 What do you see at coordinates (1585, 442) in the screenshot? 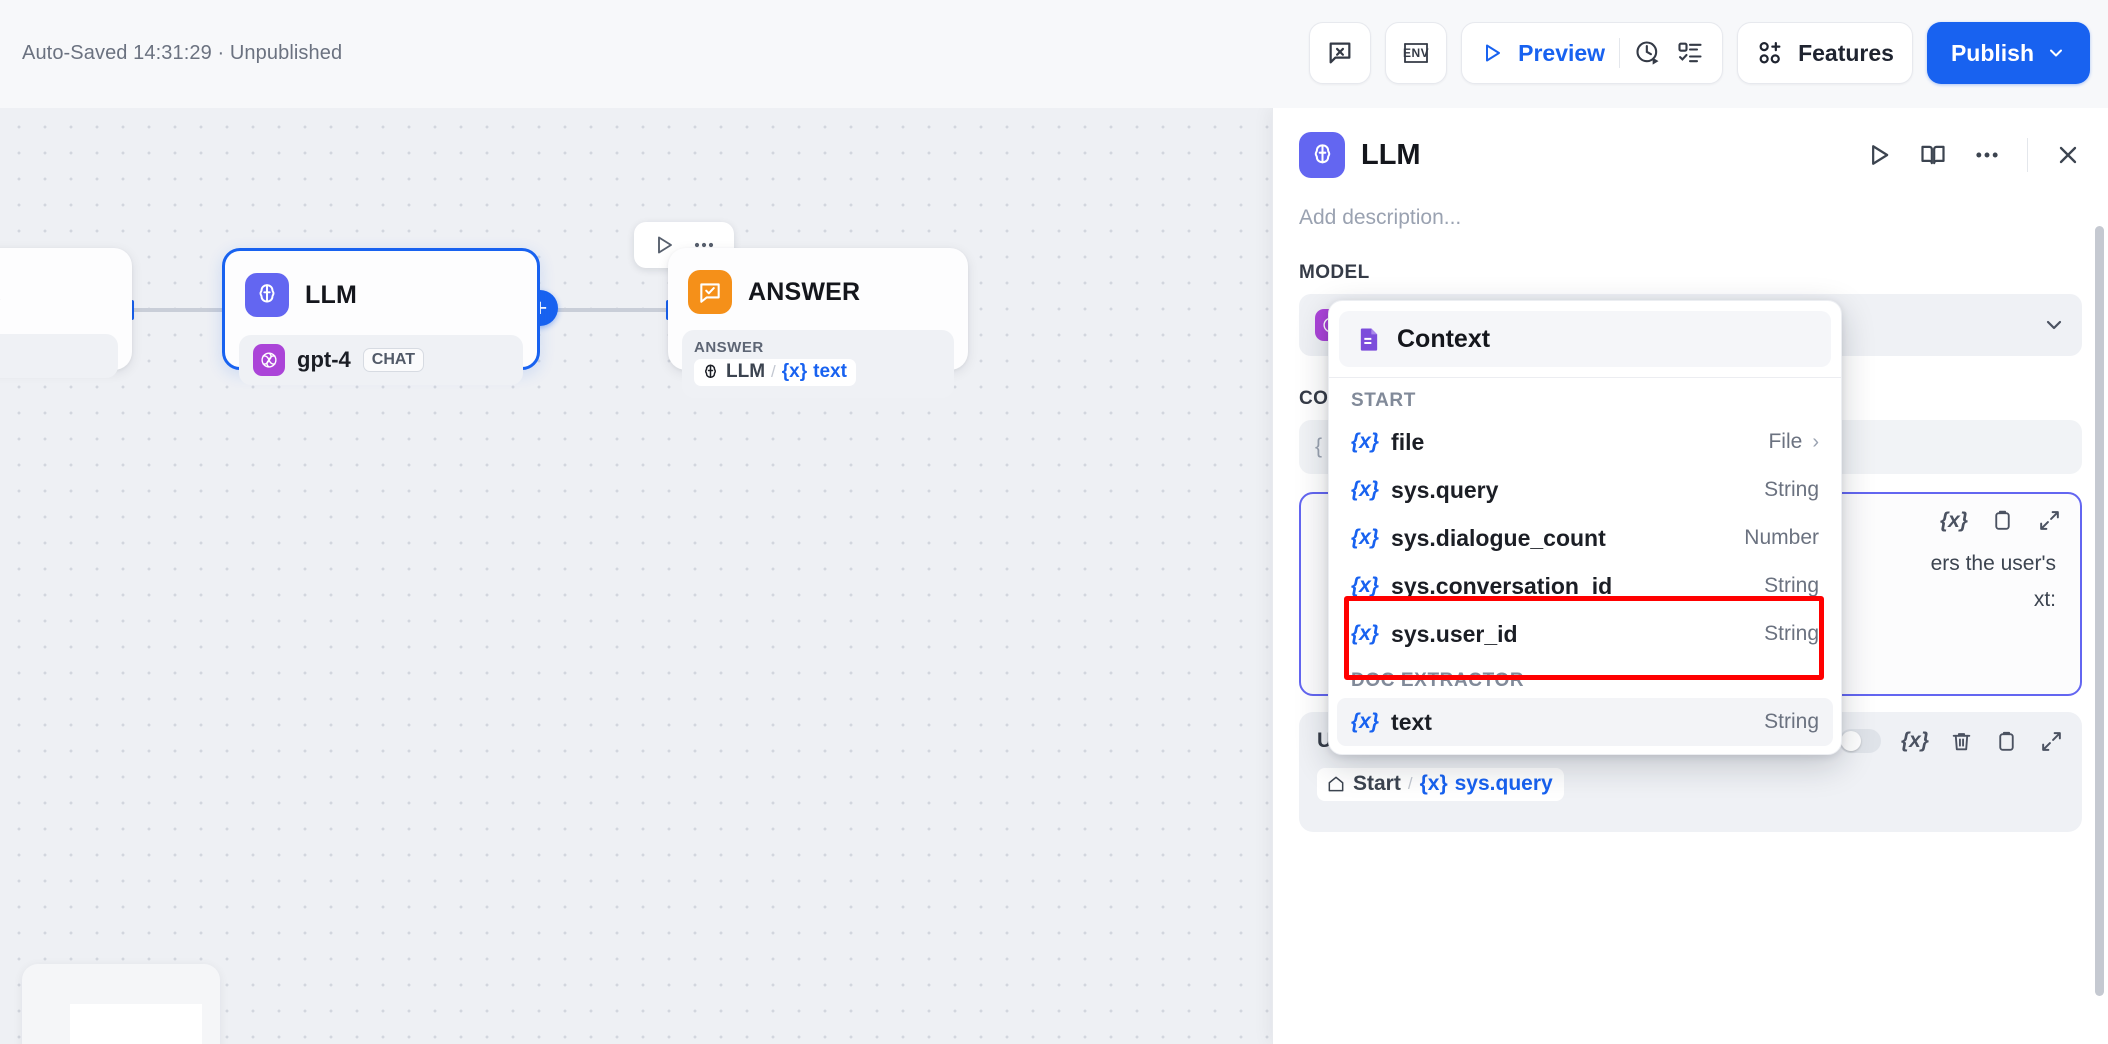
I see `variable-row-file: {x} file File ›` at bounding box center [1585, 442].